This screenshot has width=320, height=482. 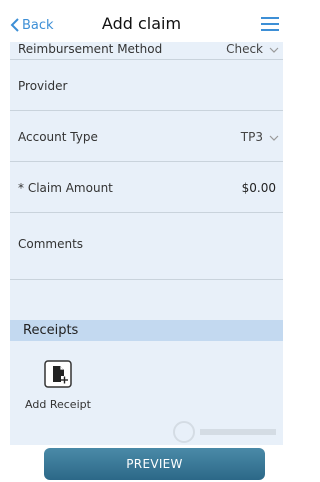 I want to click on page-title: Add claim, so click(x=141, y=23).